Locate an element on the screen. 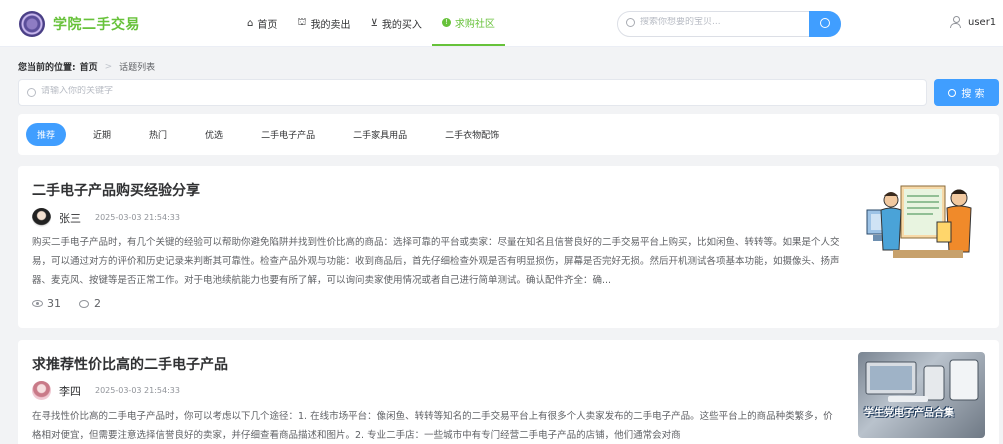 This screenshot has height=444, width=1003. keyword-search-input is located at coordinates (471, 91).